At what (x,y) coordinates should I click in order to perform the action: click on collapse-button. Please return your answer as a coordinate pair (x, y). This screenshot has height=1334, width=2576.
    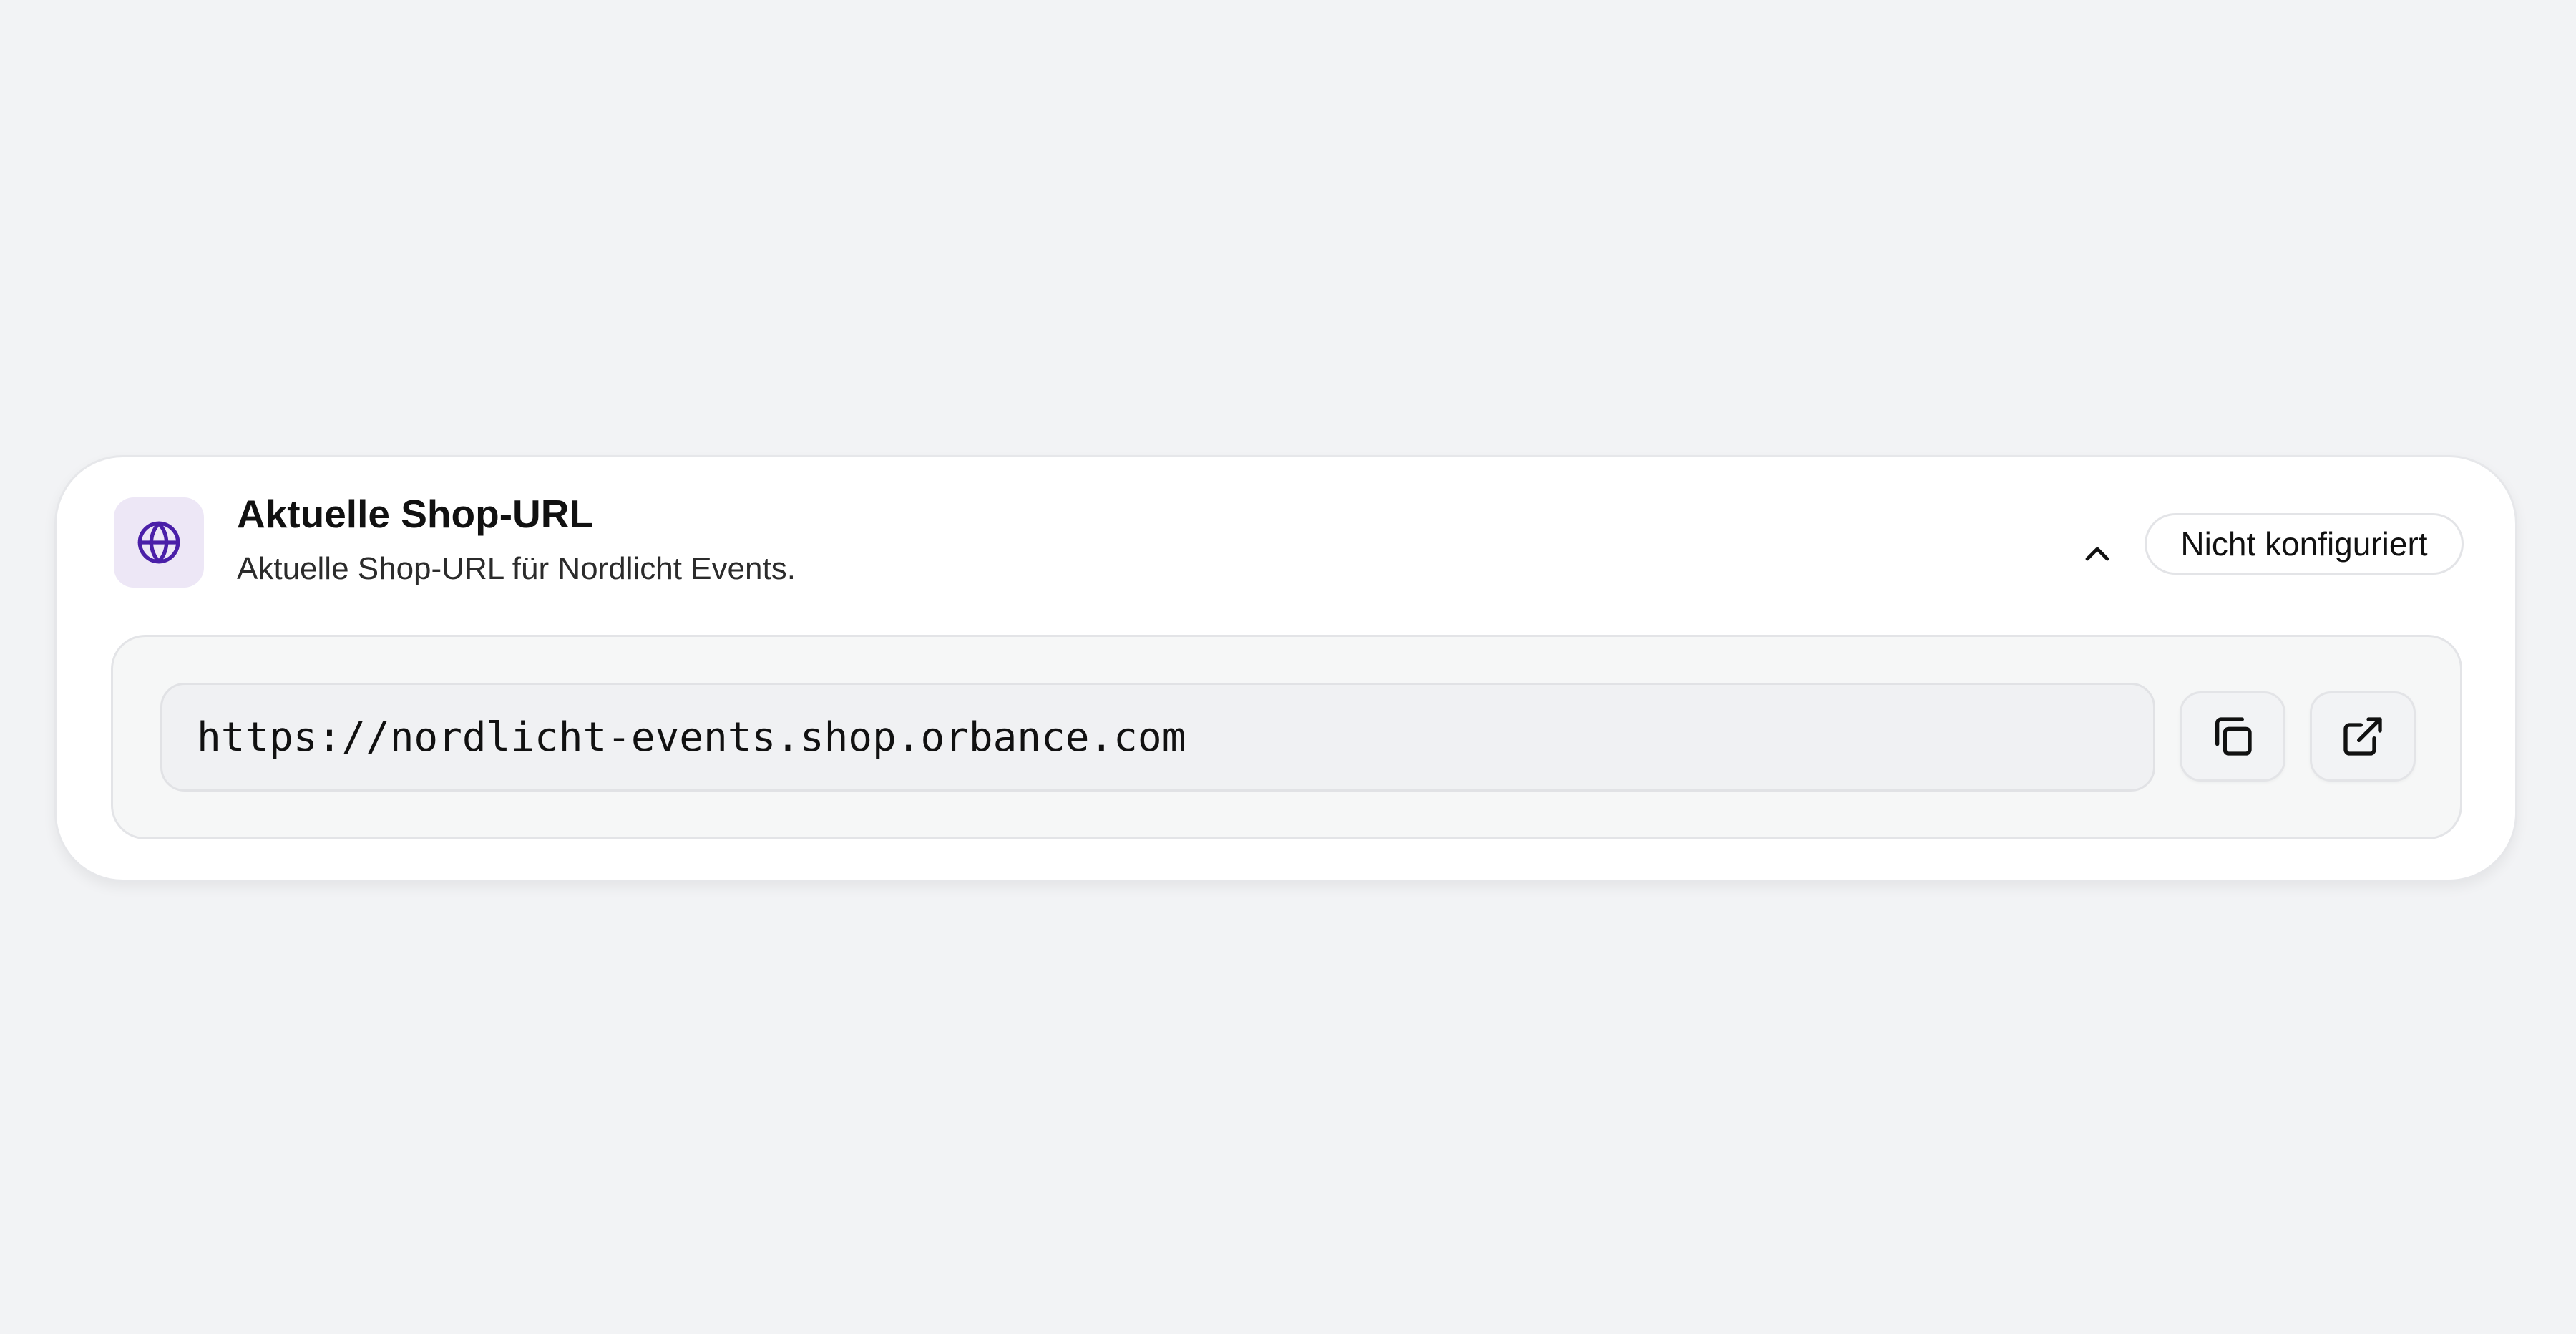
    Looking at the image, I should click on (2097, 554).